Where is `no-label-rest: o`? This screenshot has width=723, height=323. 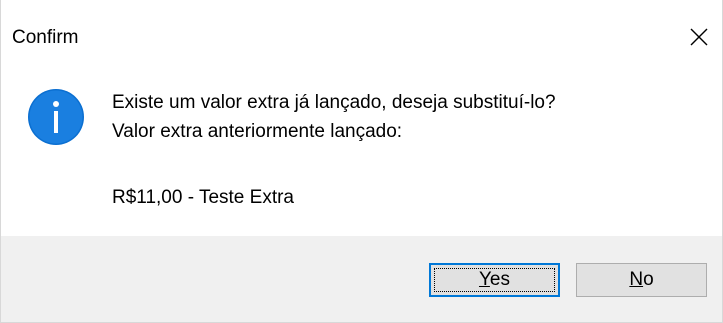
no-label-rest: o is located at coordinates (648, 279).